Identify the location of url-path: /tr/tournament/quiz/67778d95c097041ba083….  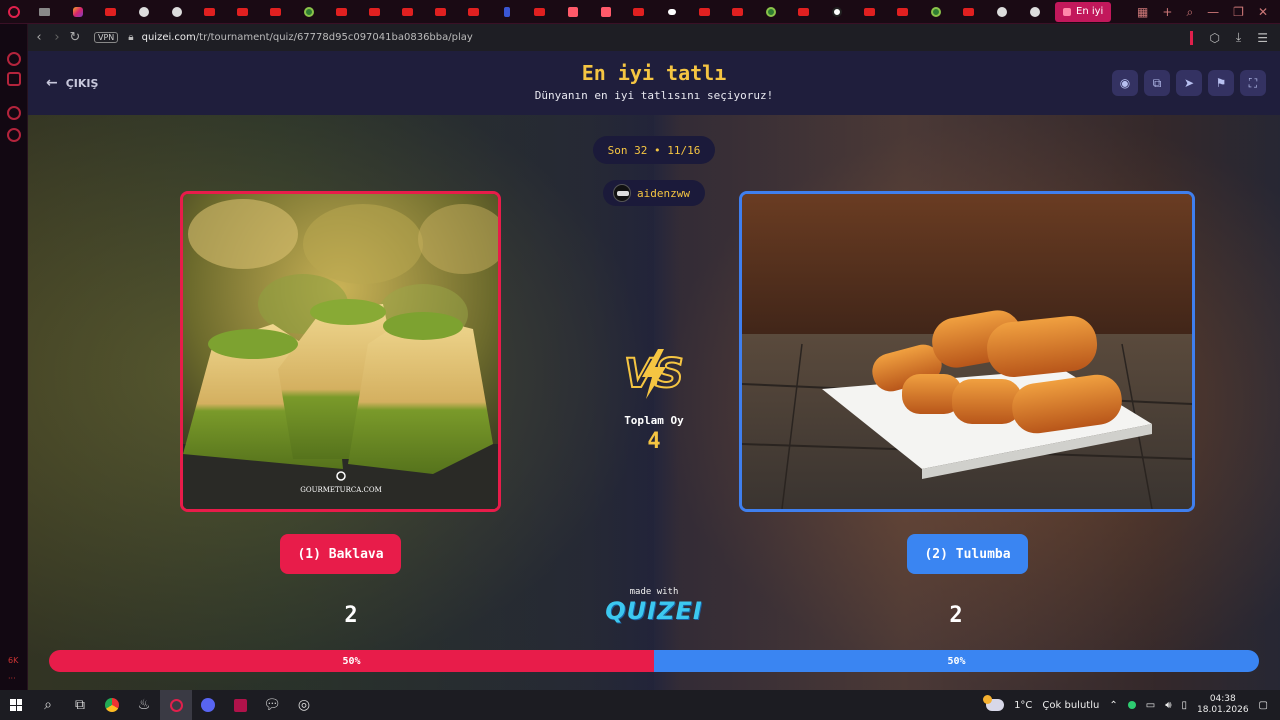
(334, 37).